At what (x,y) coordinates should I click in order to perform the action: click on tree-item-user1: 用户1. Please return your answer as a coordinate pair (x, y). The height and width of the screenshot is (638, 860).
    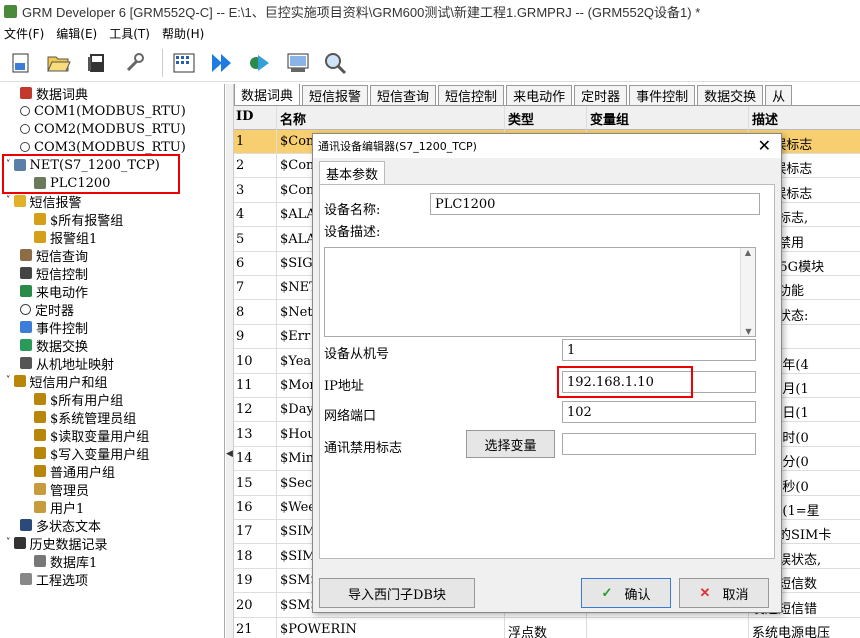
    Looking at the image, I should click on (59, 507).